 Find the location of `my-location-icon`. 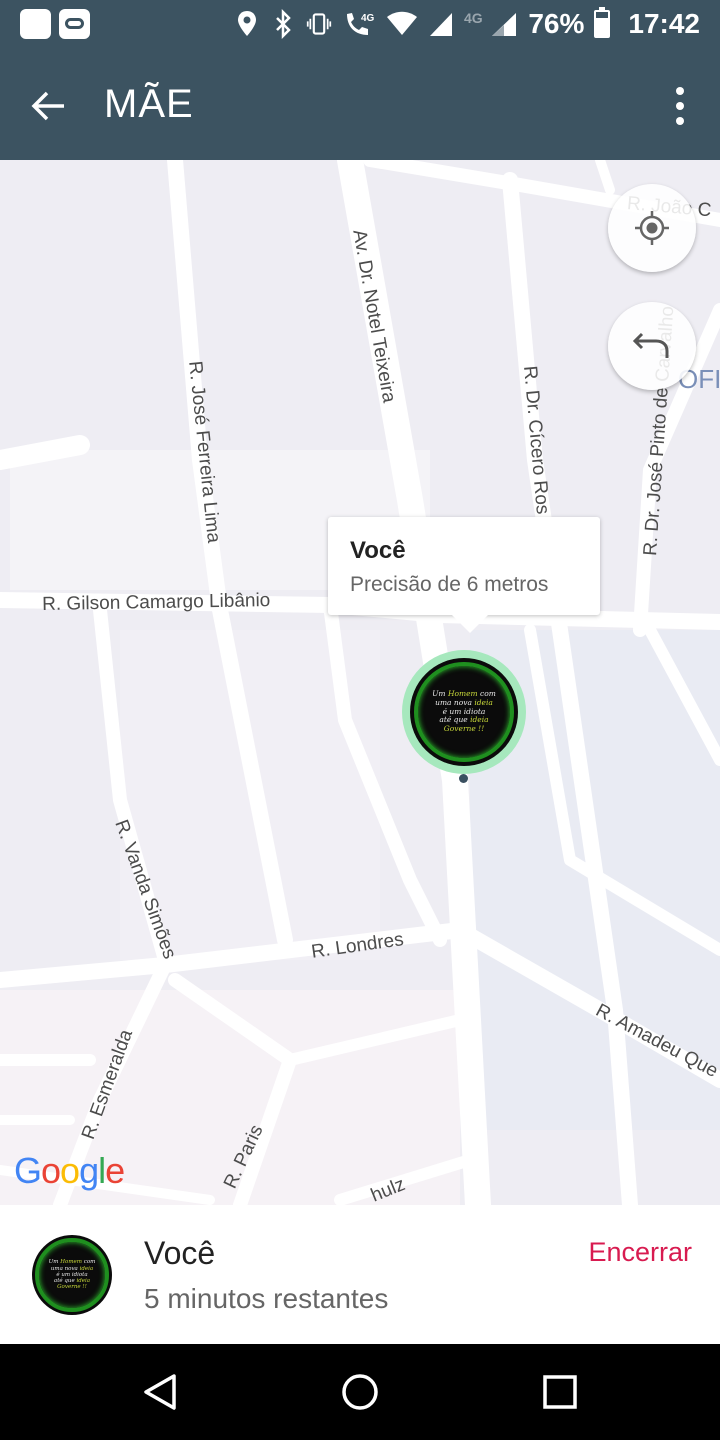

my-location-icon is located at coordinates (652, 228).